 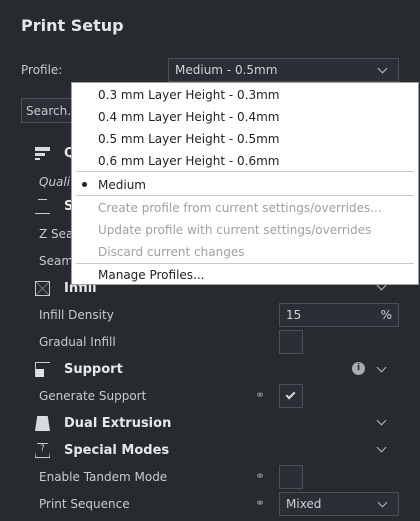 What do you see at coordinates (72, 25) in the screenshot?
I see `page-title: Print Setup` at bounding box center [72, 25].